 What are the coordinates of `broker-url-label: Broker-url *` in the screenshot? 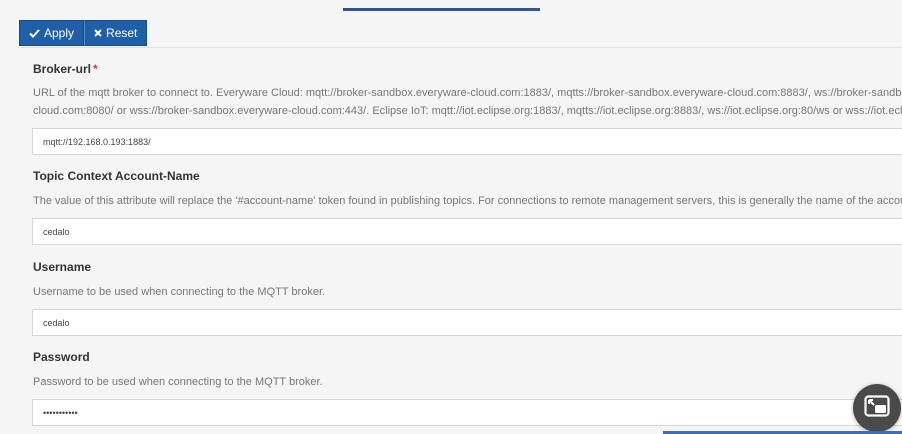 It's located at (65, 69).